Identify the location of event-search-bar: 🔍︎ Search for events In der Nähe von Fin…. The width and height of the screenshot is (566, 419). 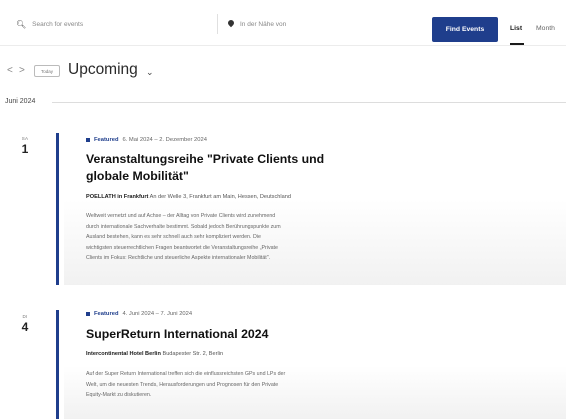
(283, 25).